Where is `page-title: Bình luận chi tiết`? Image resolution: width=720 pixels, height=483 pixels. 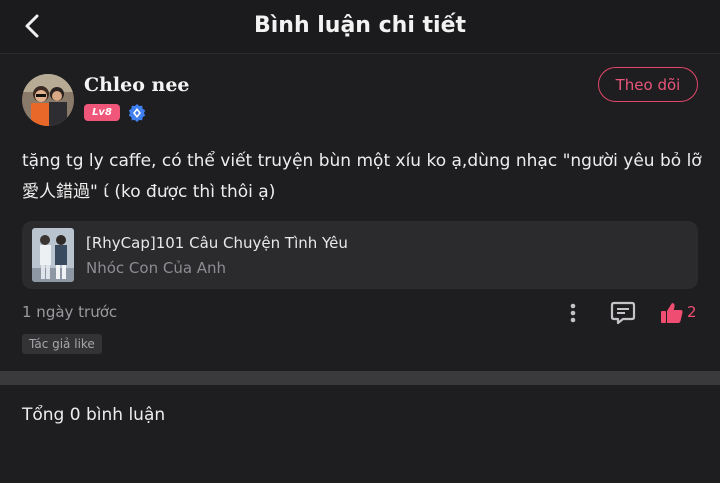
page-title: Bình luận chi tiết is located at coordinates (360, 25).